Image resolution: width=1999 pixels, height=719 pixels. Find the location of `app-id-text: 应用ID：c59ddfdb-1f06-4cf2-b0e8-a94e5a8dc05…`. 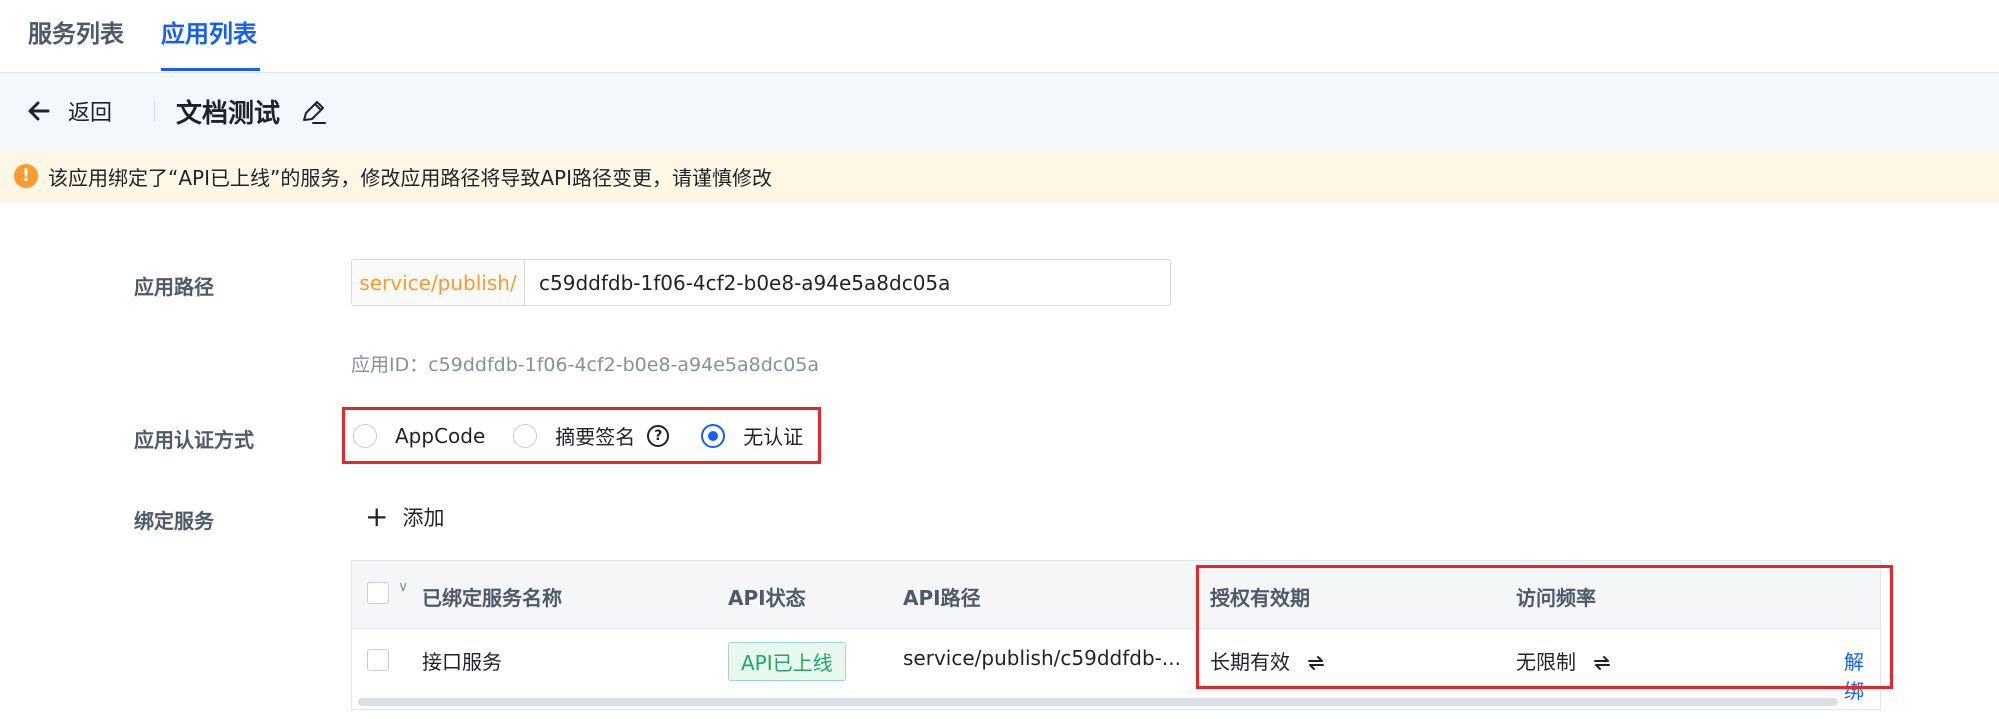

app-id-text: 应用ID：c59ddfdb-1f06-4cf2-b0e8-a94e5a8dc05… is located at coordinates (585, 365).